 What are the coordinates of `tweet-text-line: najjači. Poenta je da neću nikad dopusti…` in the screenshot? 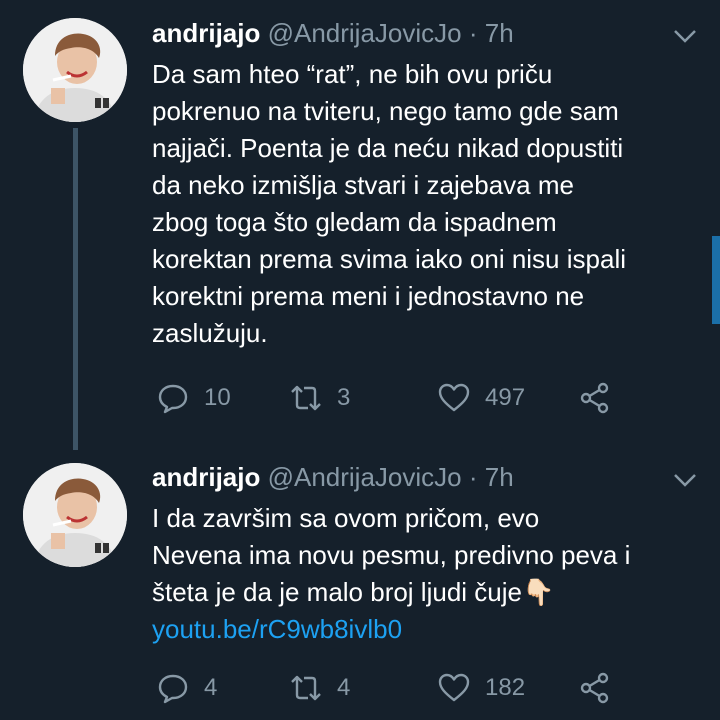 It's located at (388, 148).